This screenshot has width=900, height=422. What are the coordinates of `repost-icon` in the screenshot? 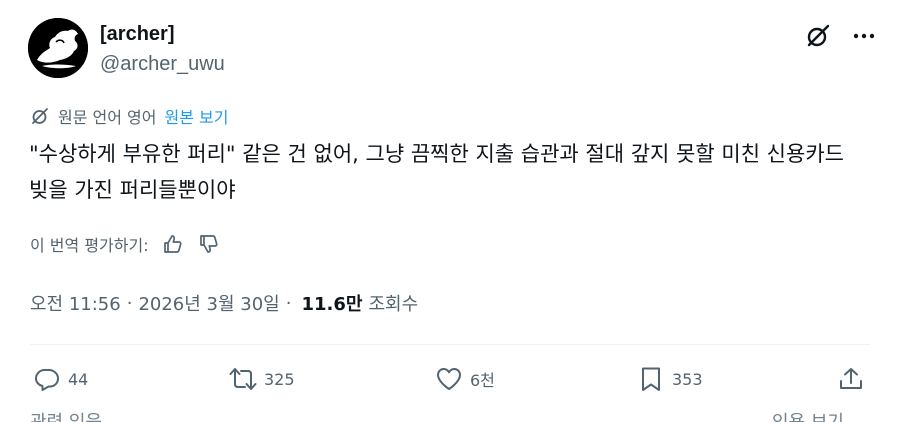 It's located at (243, 379).